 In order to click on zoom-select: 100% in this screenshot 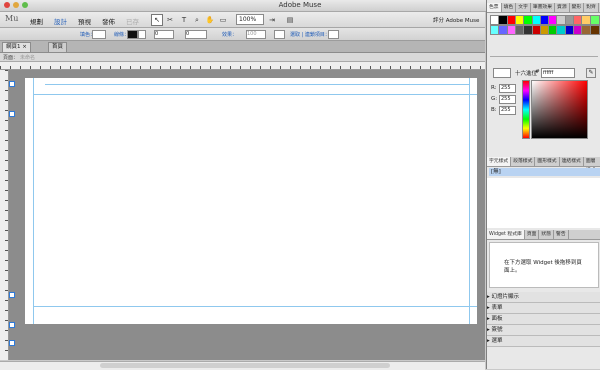, I will do `click(250, 19)`.